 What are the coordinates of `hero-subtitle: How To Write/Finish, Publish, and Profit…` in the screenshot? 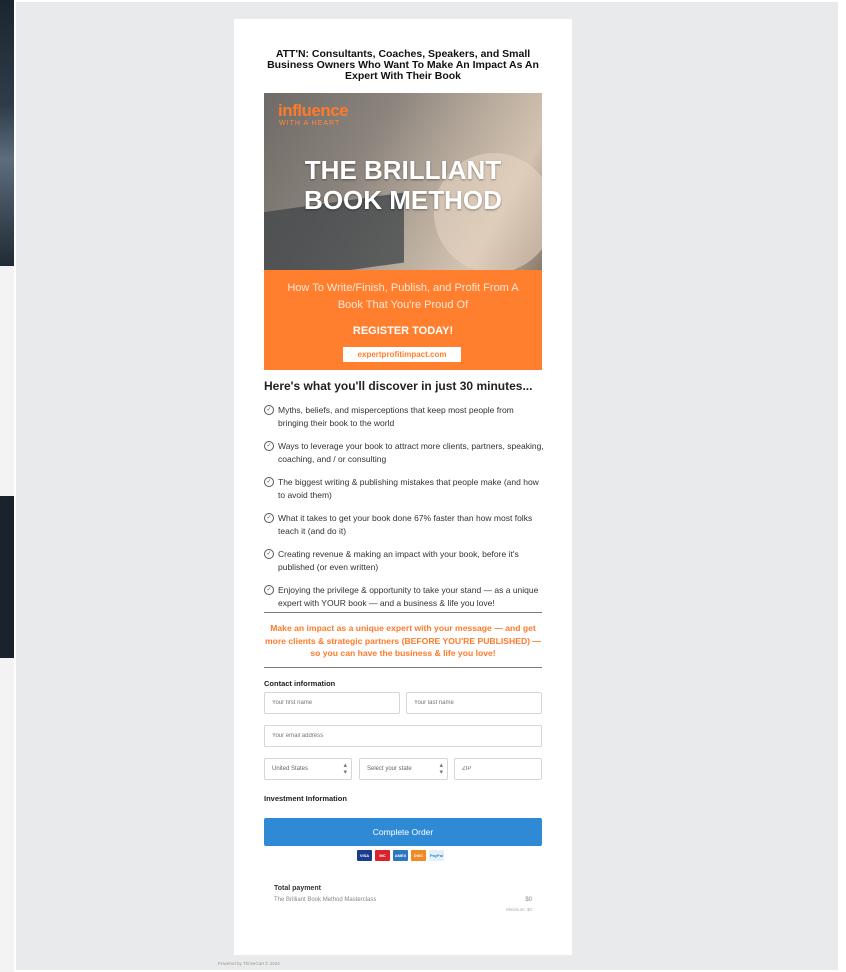 It's located at (403, 296).